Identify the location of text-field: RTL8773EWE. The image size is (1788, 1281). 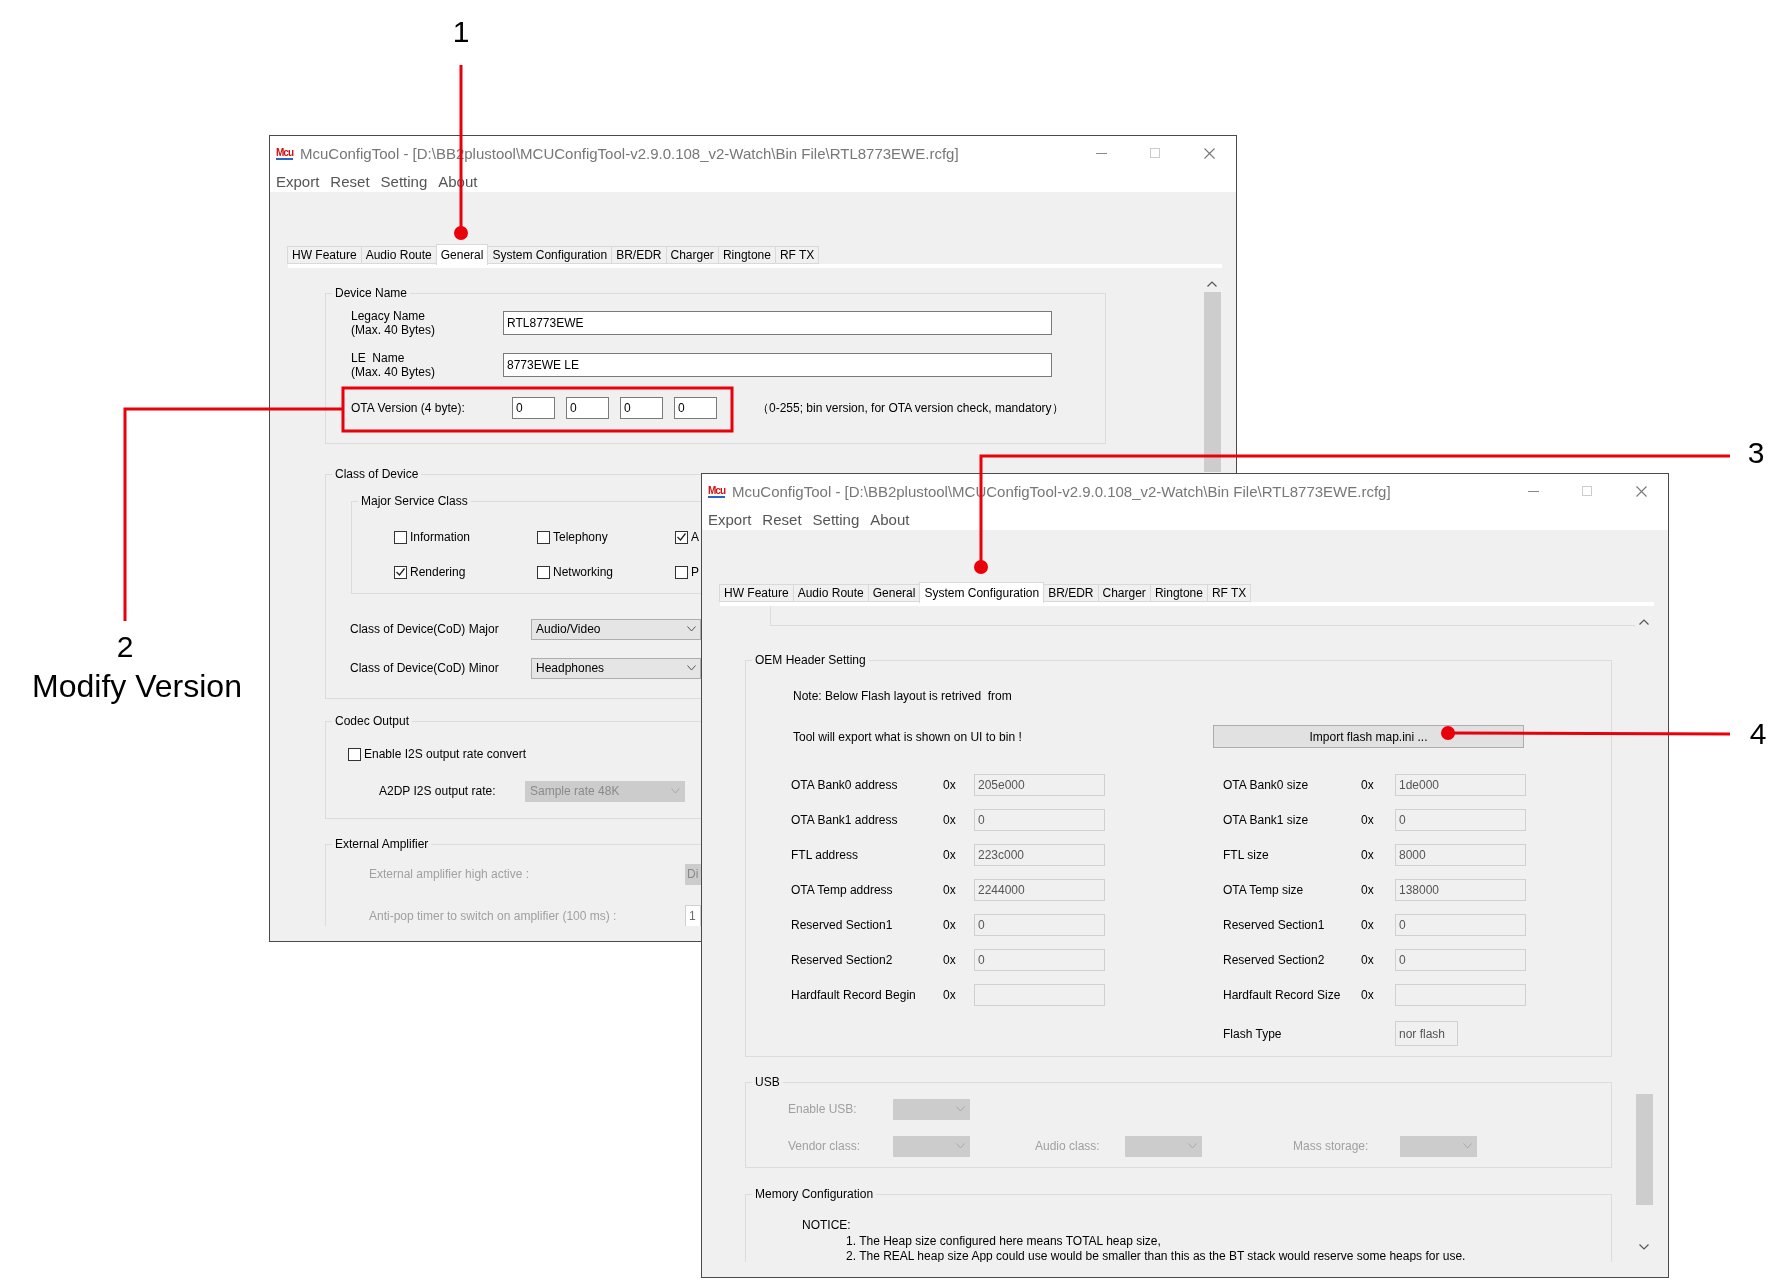
(777, 323).